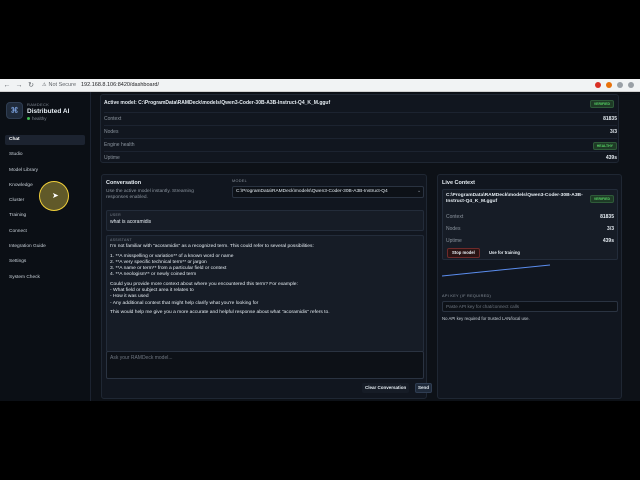  What do you see at coordinates (45, 216) in the screenshot?
I see `sidebar-item-training: Training` at bounding box center [45, 216].